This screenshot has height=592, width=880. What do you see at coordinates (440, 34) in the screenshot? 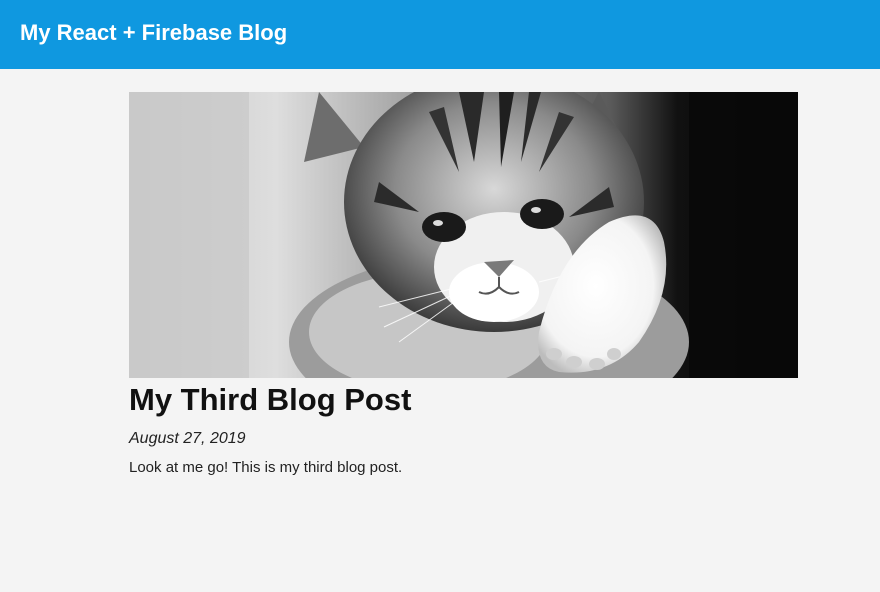
I see `top-app-bar: My React + Firebase Blog` at bounding box center [440, 34].